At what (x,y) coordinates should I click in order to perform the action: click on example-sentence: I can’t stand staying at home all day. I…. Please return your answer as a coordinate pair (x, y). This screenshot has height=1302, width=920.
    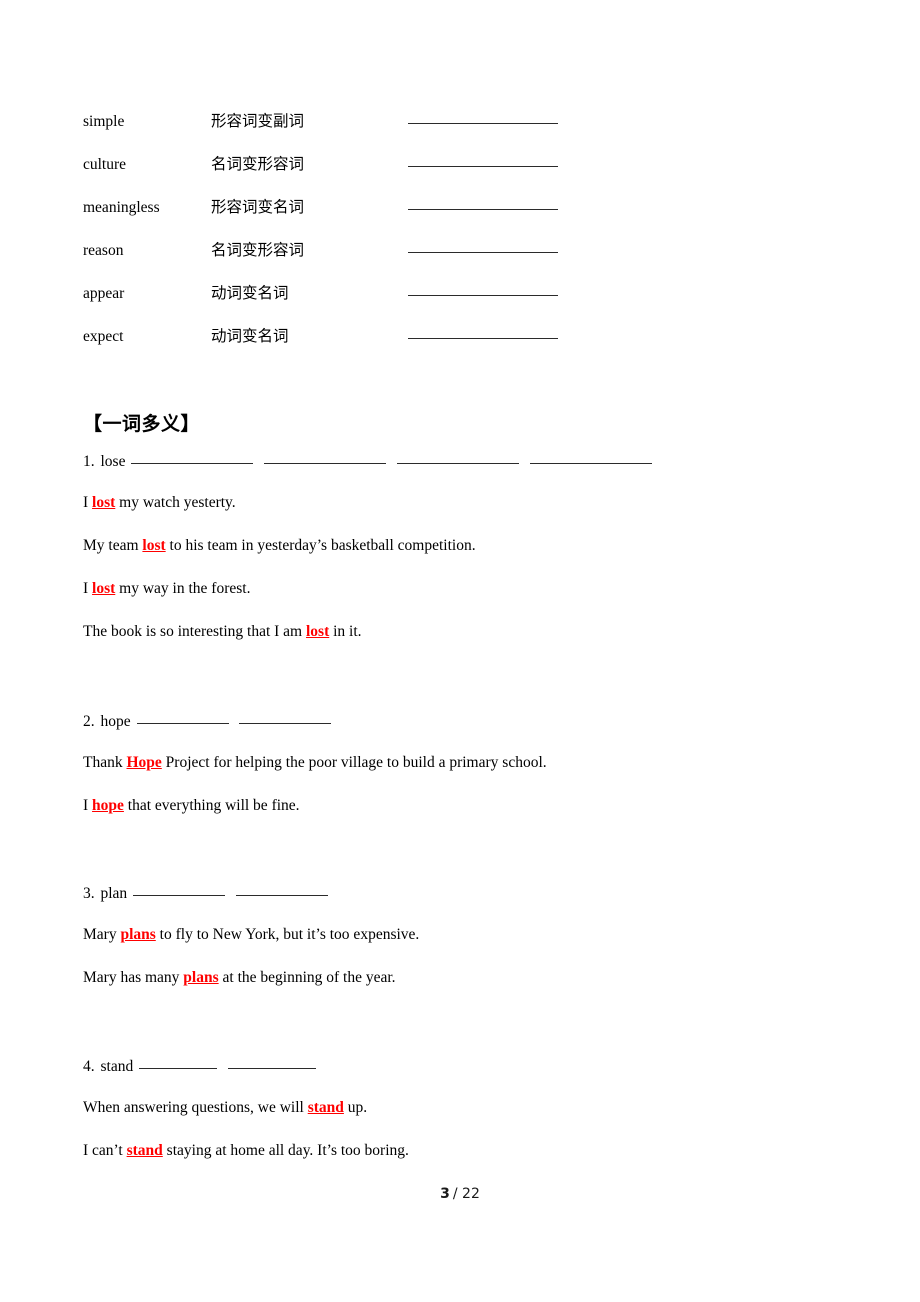
    Looking at the image, I should click on (246, 1151).